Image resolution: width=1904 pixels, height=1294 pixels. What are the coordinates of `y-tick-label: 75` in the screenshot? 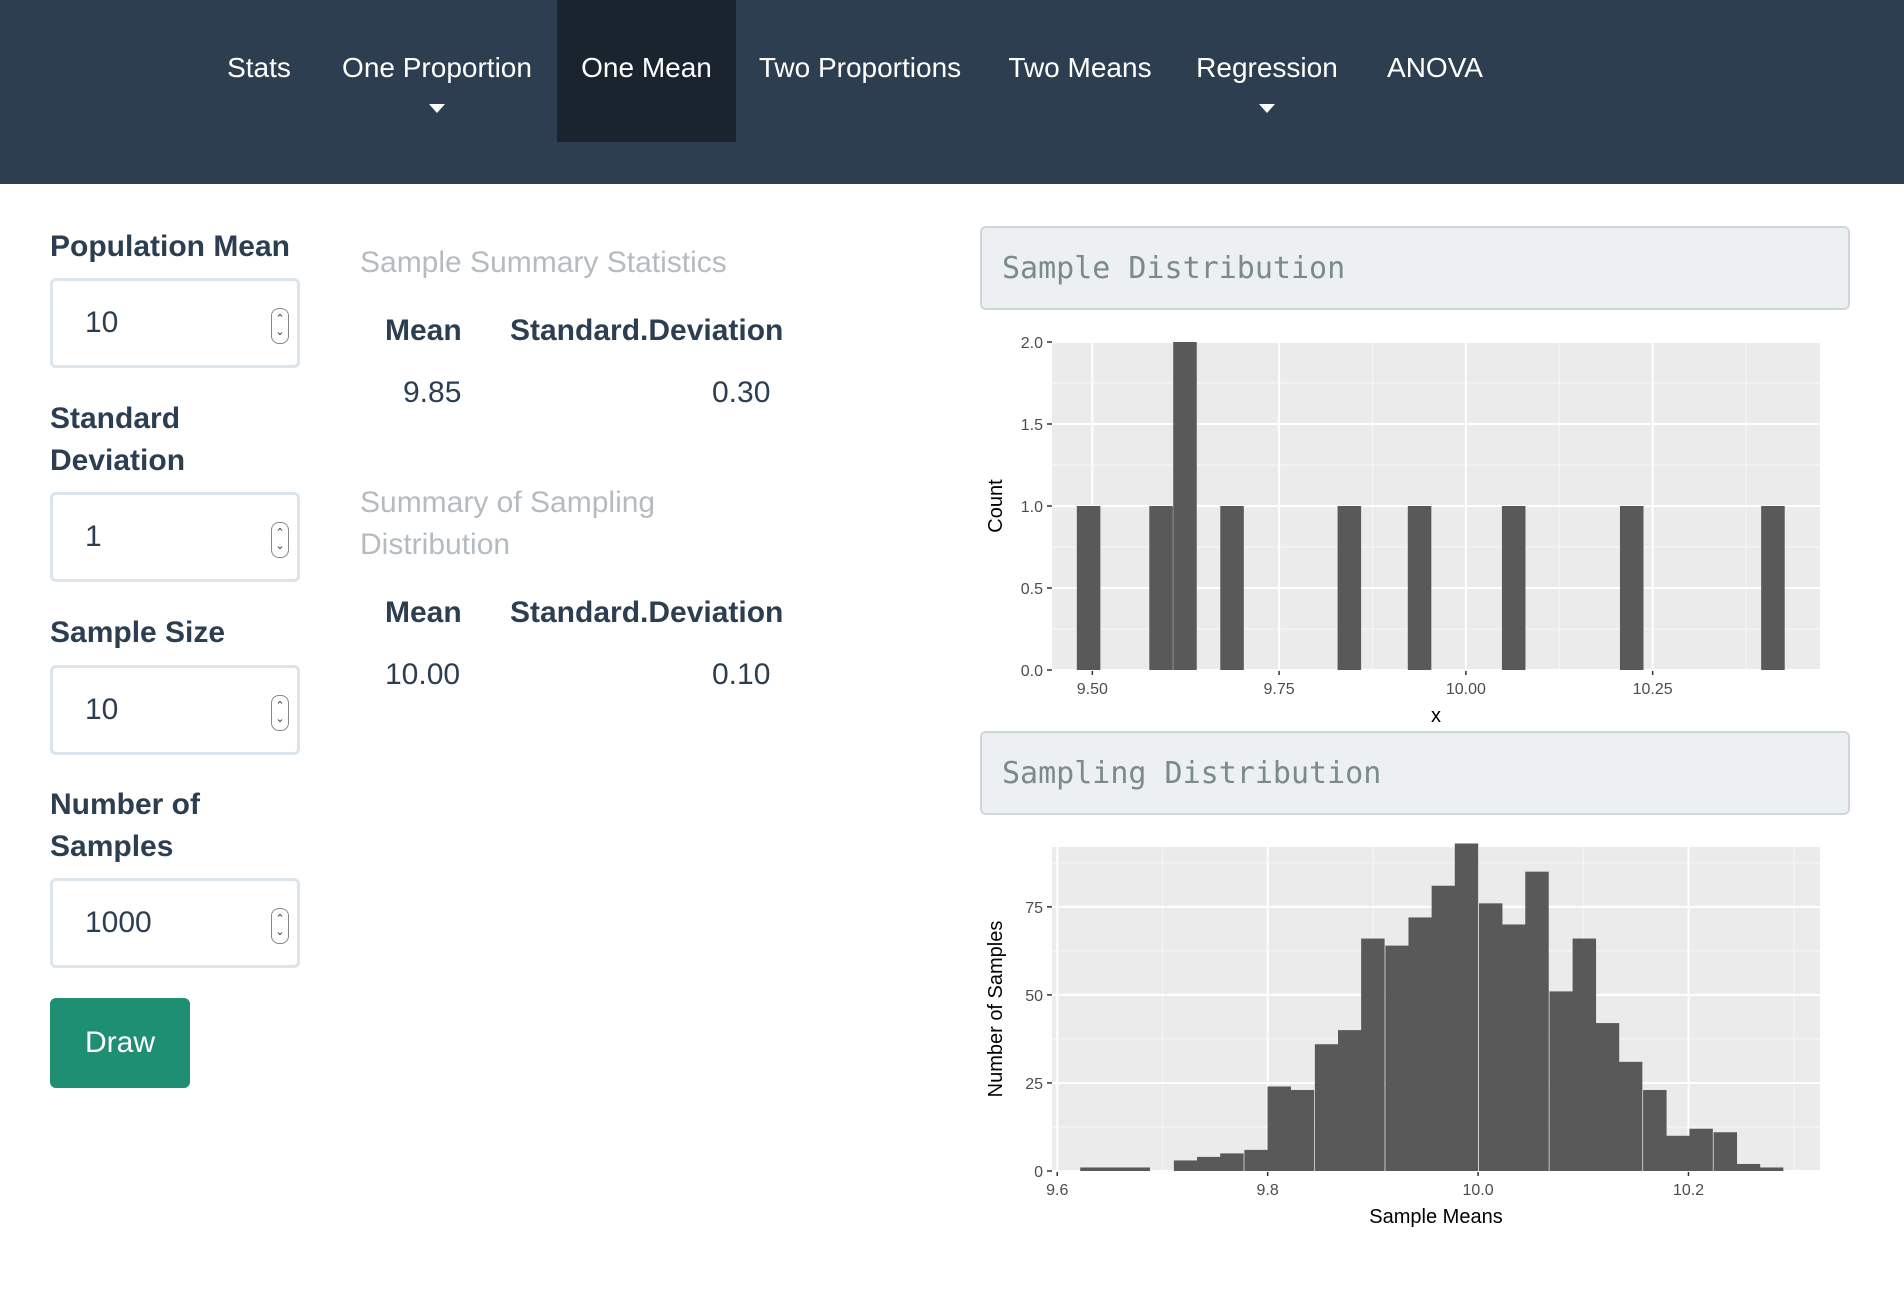 It's located at (1034, 908).